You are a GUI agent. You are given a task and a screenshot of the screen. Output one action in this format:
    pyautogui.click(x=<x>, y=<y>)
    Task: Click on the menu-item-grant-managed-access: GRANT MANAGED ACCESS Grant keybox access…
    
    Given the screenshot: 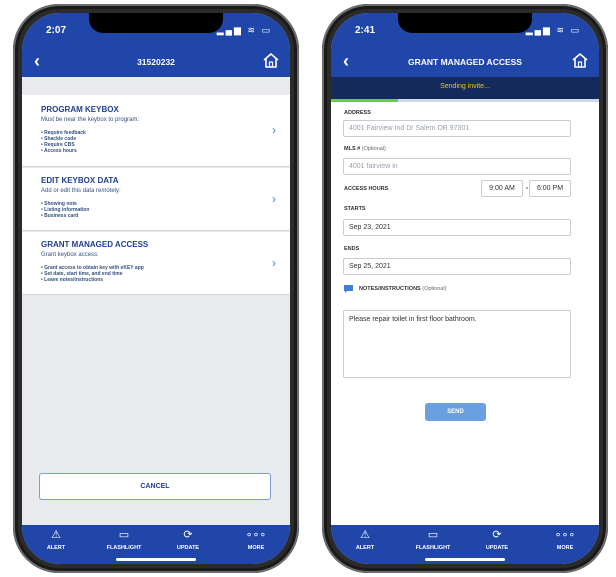 What is the action you would take?
    pyautogui.click(x=156, y=263)
    